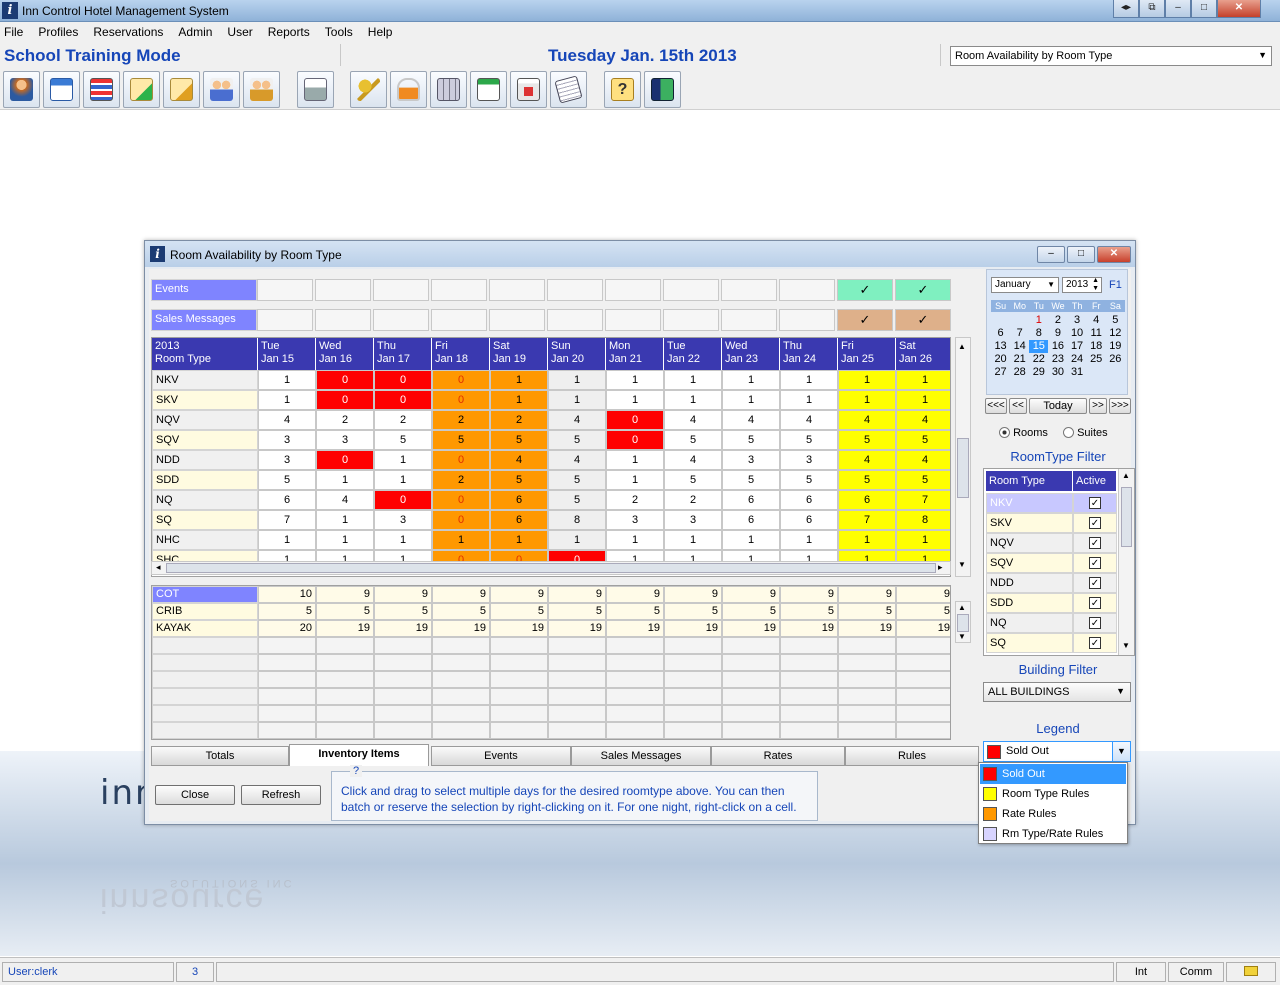  I want to click on close-button: Close, so click(195, 795).